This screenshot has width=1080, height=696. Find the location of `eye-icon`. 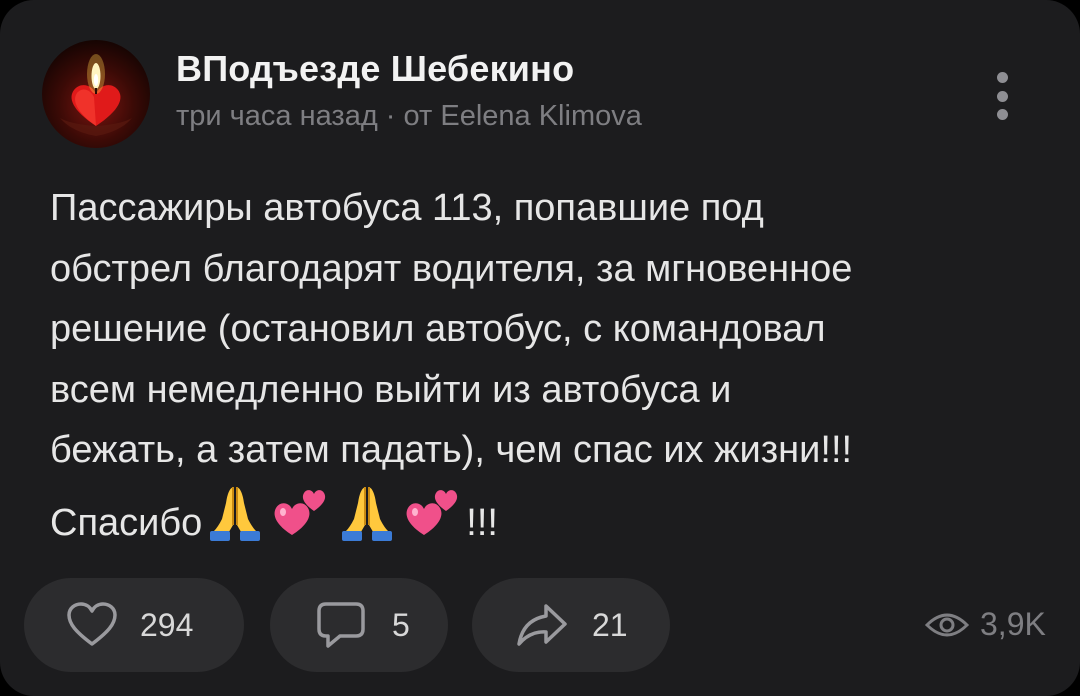

eye-icon is located at coordinates (947, 624).